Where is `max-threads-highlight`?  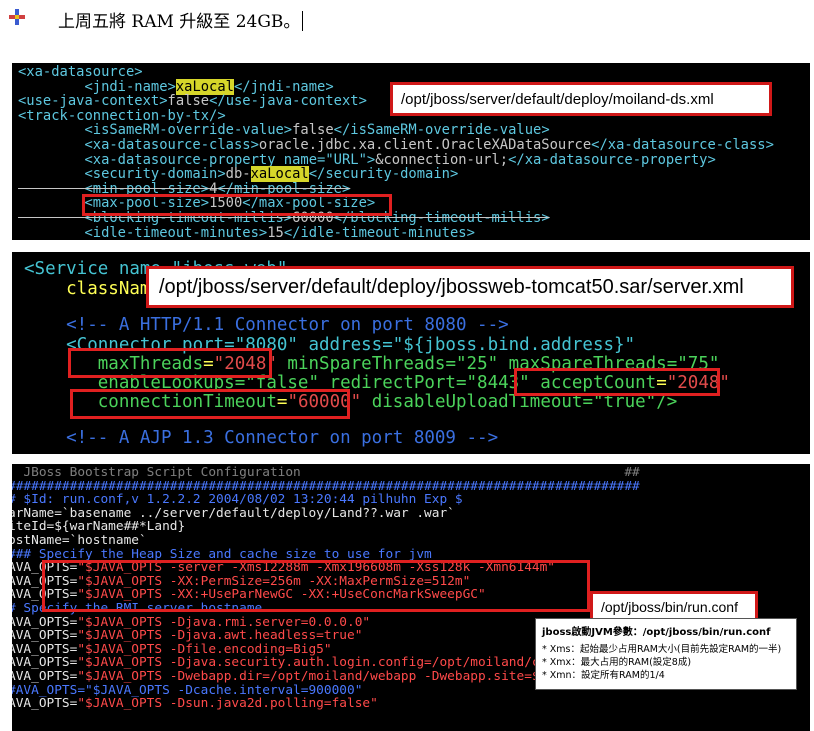
max-threads-highlight is located at coordinates (170, 363).